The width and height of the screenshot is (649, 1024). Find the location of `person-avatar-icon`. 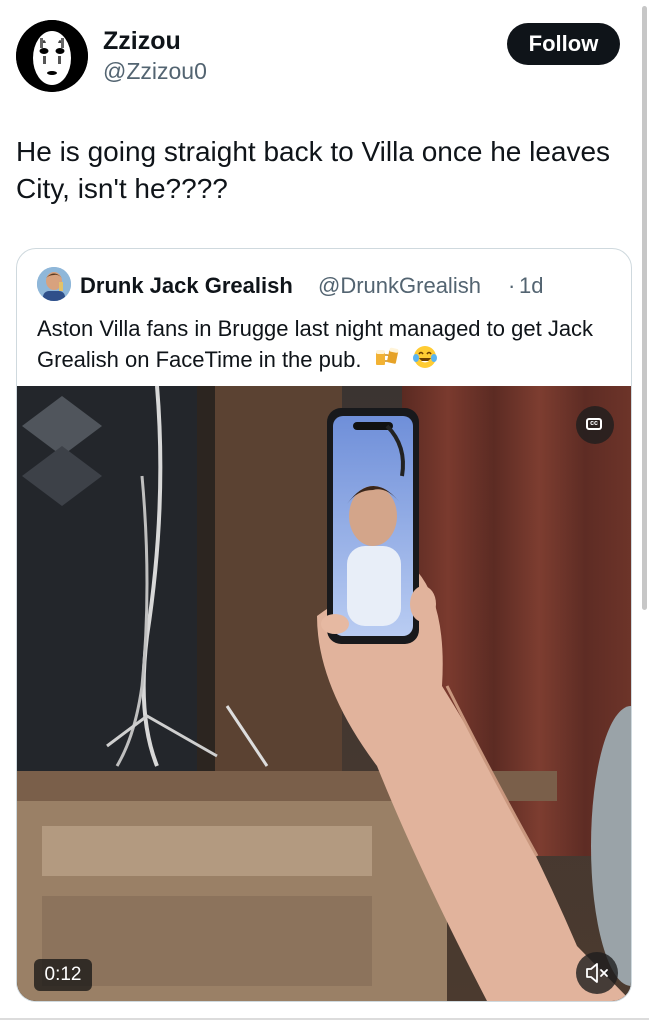

person-avatar-icon is located at coordinates (54, 284).